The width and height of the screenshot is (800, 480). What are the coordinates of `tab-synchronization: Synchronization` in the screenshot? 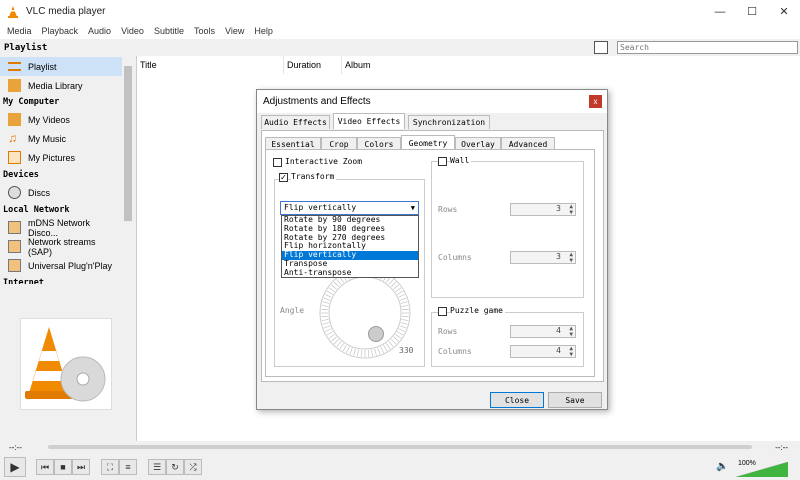 It's located at (449, 122).